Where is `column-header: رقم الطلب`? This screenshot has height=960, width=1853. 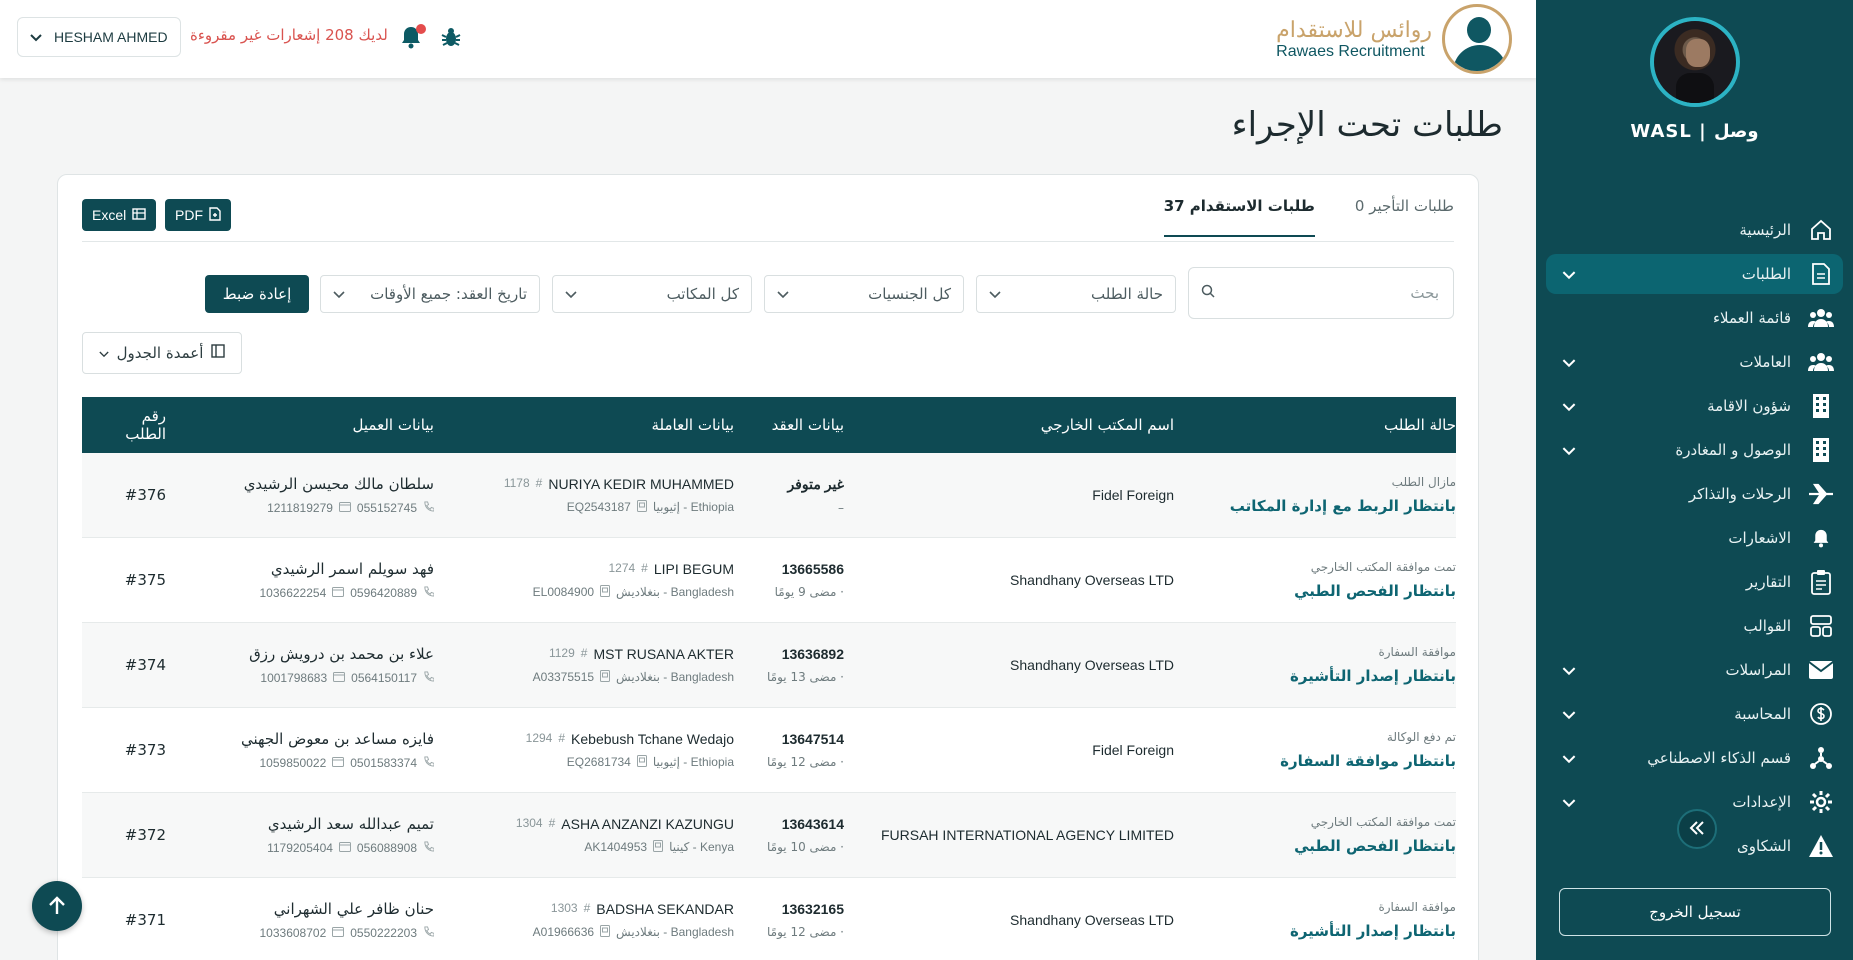
column-header: رقم الطلب is located at coordinates (132, 425).